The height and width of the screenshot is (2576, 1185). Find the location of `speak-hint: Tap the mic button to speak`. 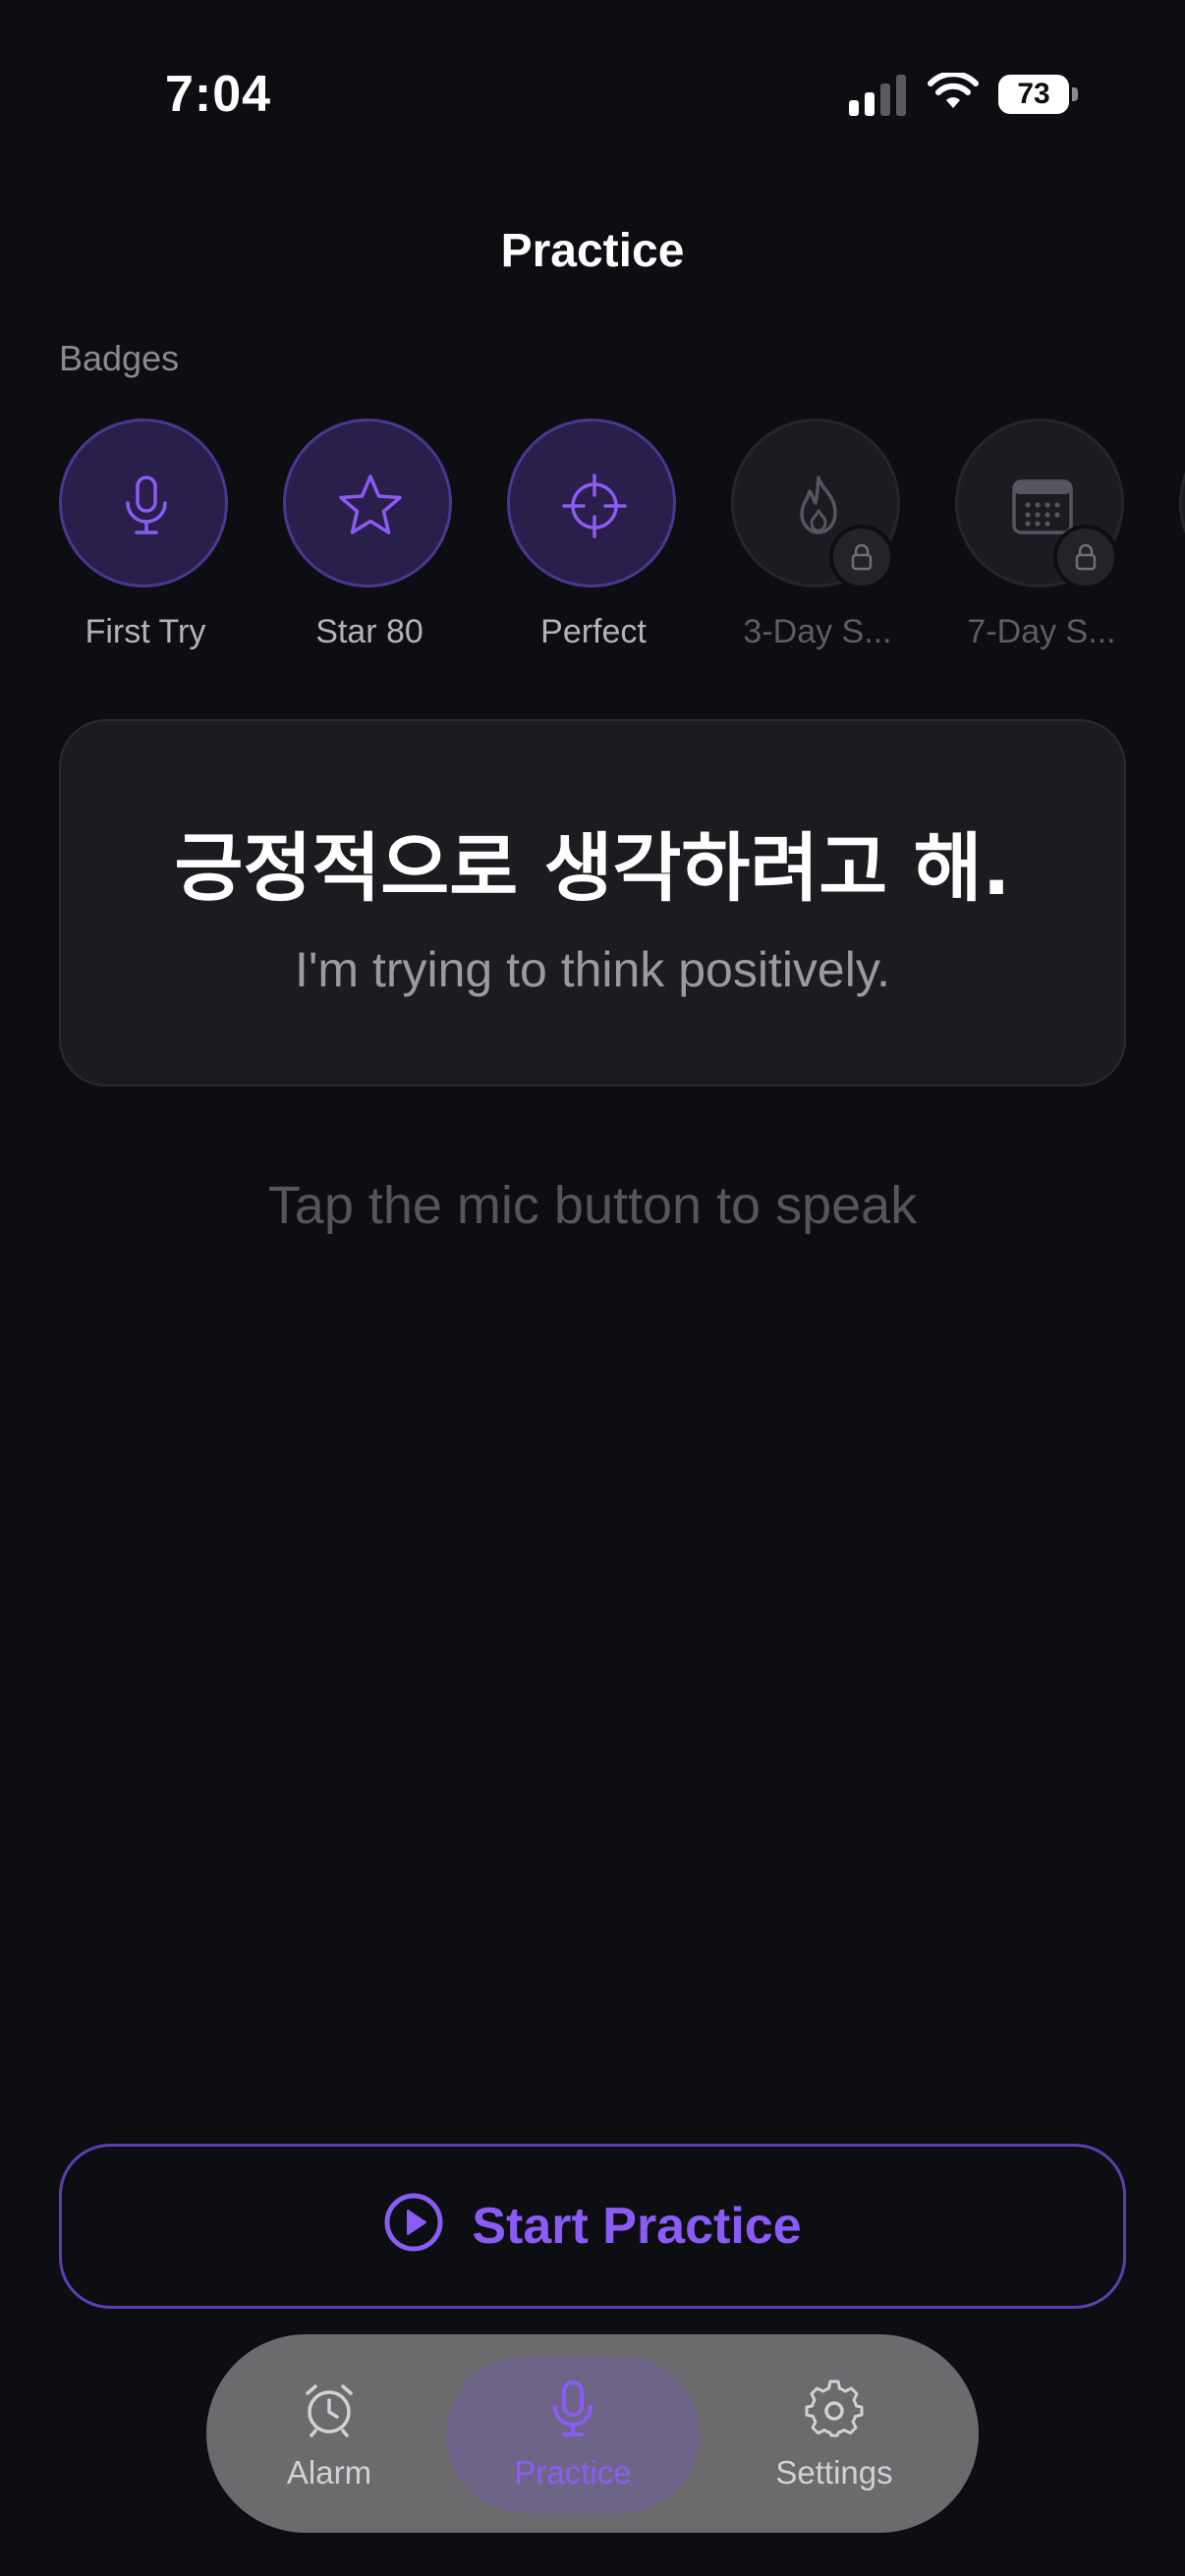

speak-hint: Tap the mic button to speak is located at coordinates (592, 1205).